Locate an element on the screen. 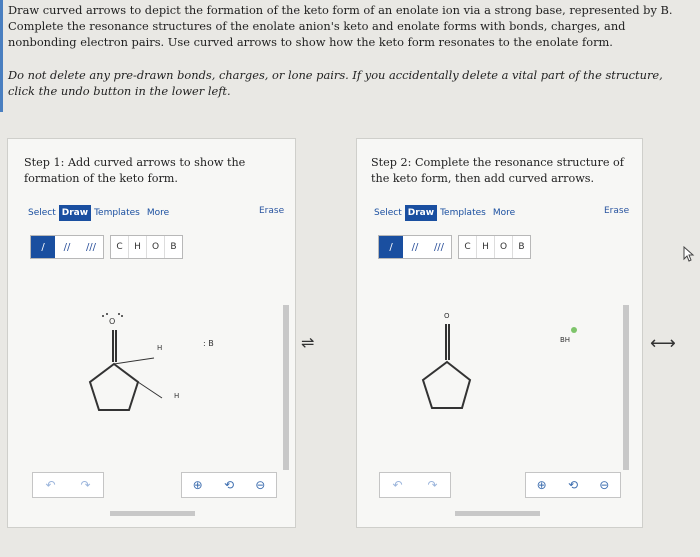 The image size is (700, 557). resonance-double-arrow: ⟷ is located at coordinates (663, 343).